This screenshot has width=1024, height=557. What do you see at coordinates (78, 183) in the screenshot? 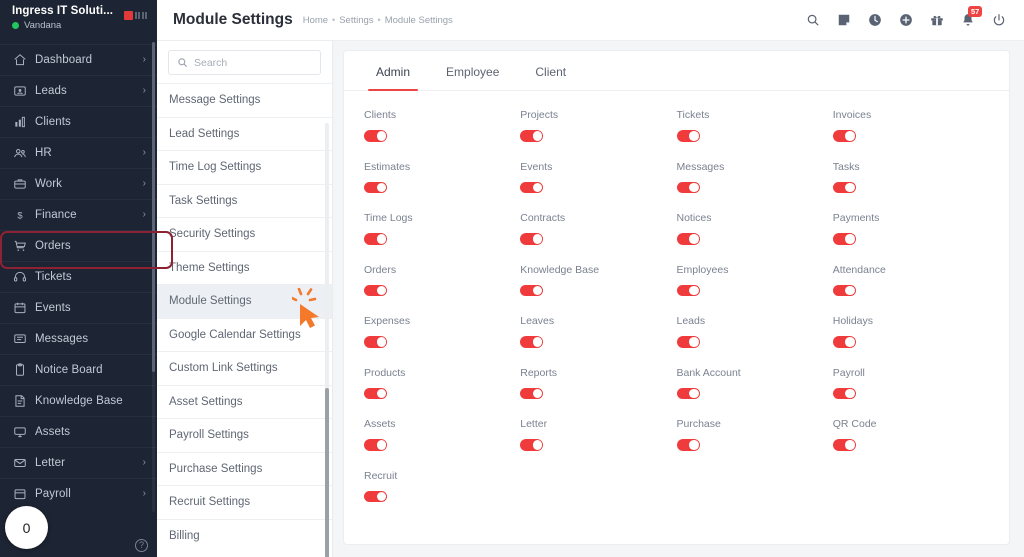
I see `sidebar-item-work: Work ›` at bounding box center [78, 183].